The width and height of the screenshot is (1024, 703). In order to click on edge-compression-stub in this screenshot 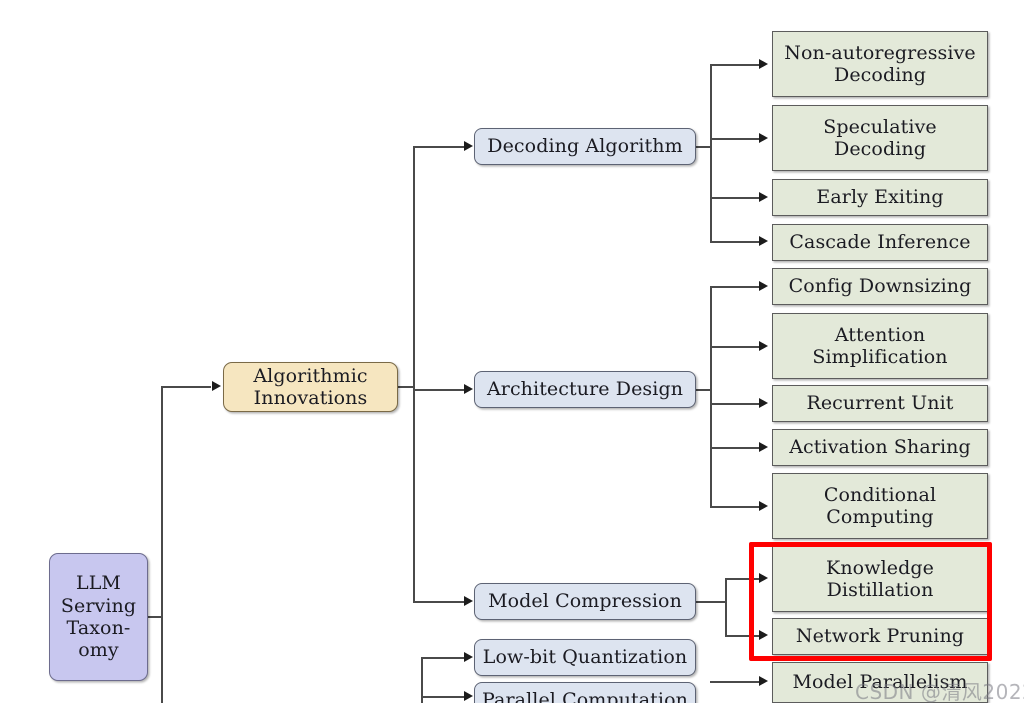, I will do `click(711, 602)`.